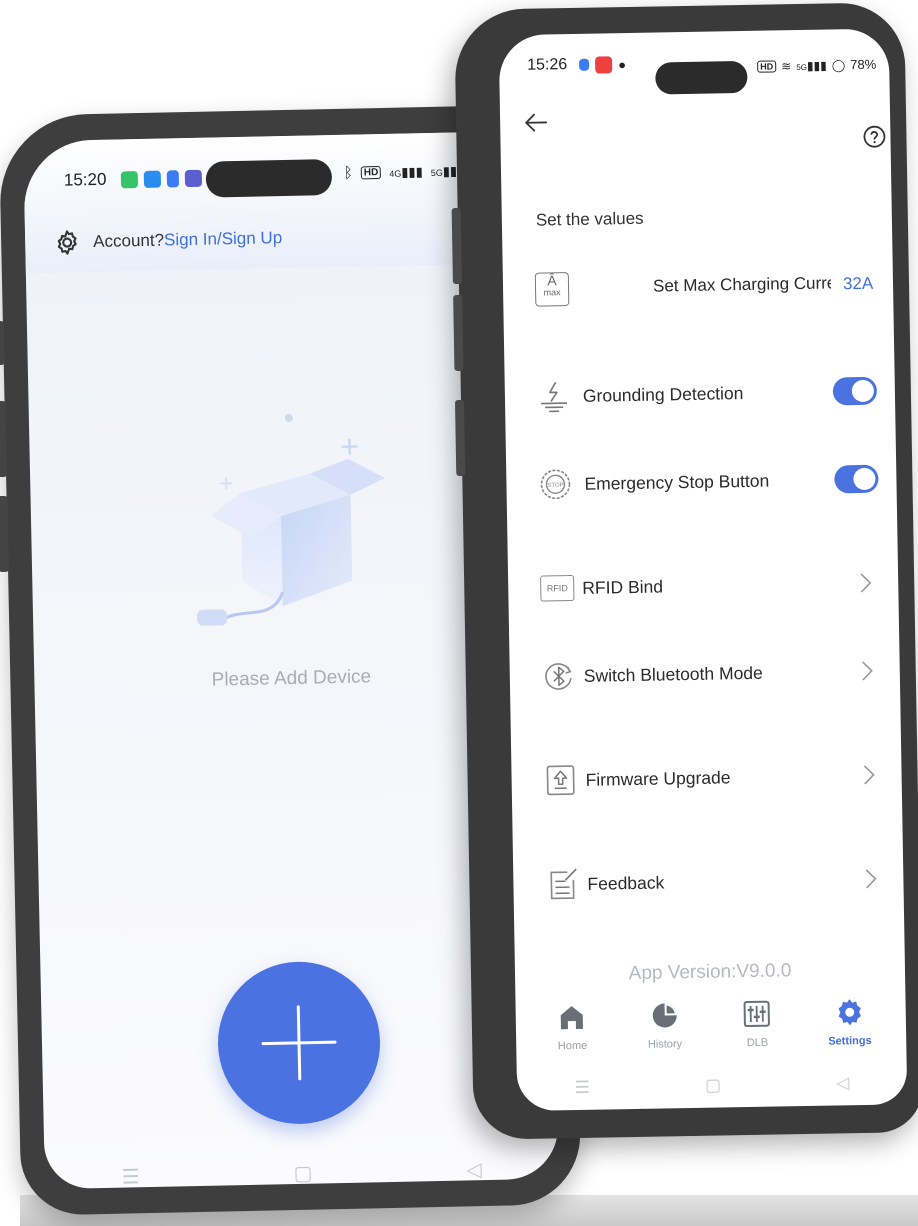 The height and width of the screenshot is (1226, 918). What do you see at coordinates (552, 280) in the screenshot?
I see `ampere-glyph: Â` at bounding box center [552, 280].